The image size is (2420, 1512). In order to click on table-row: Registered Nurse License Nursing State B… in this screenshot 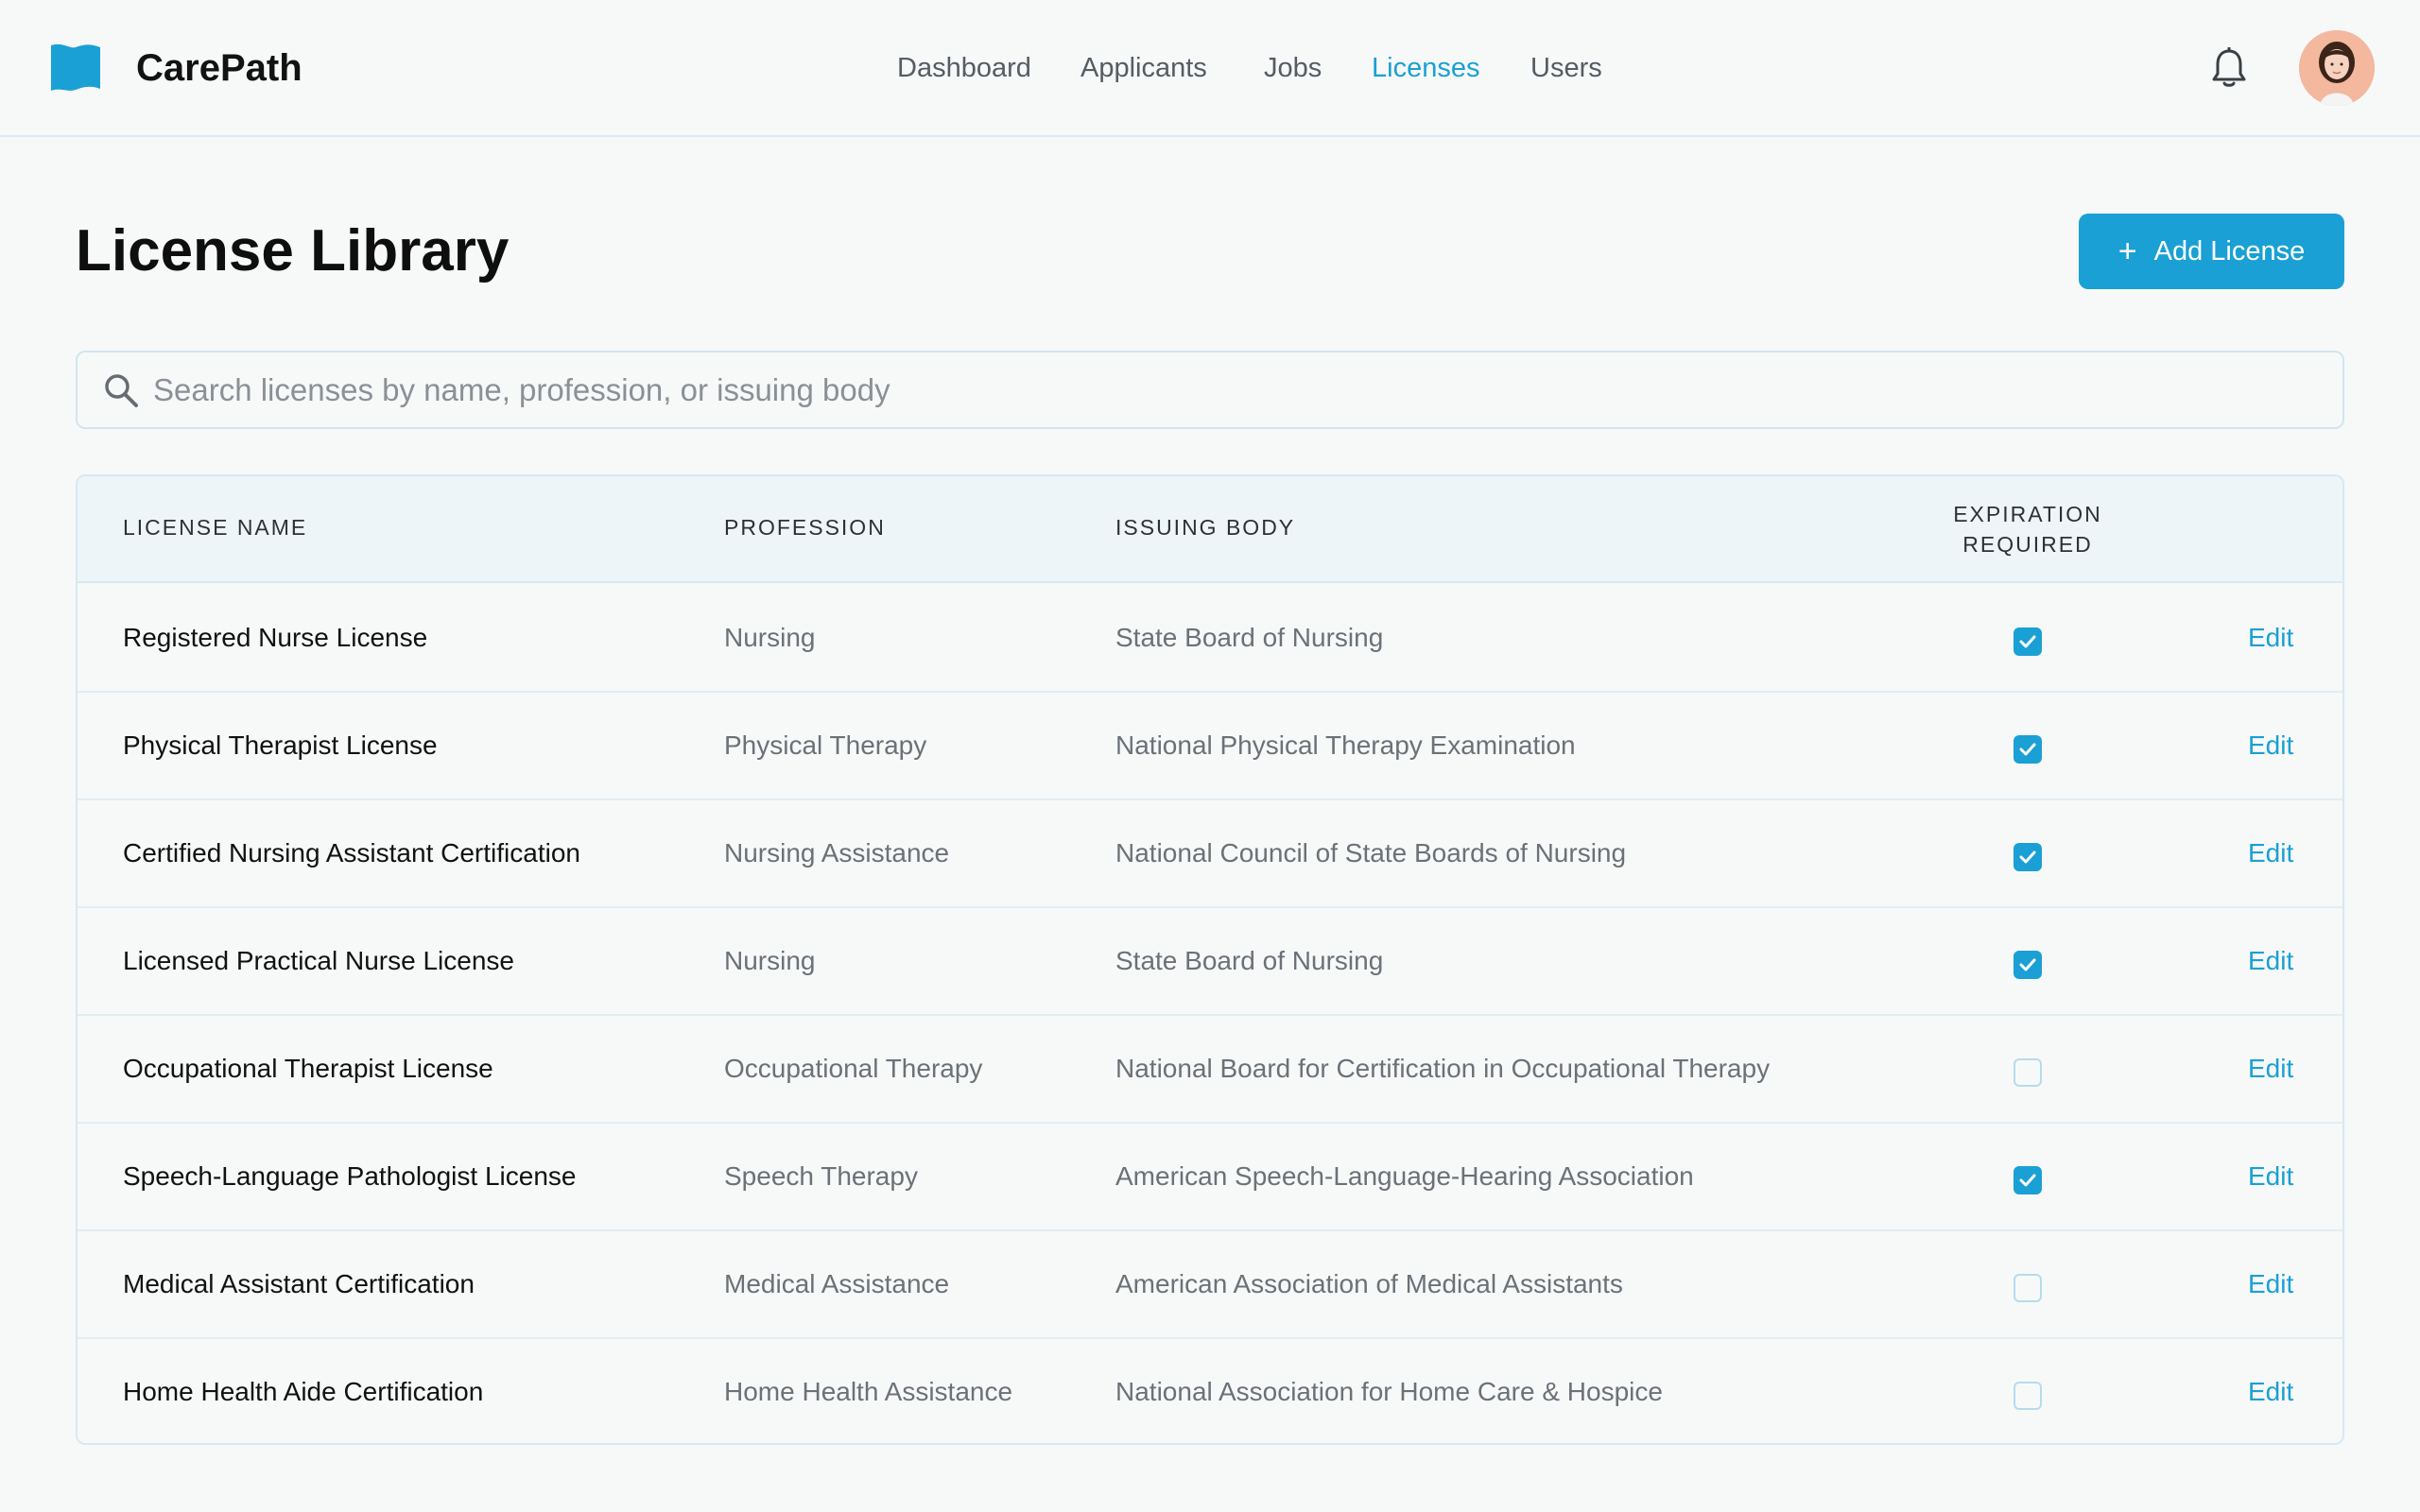, I will do `click(1210, 639)`.